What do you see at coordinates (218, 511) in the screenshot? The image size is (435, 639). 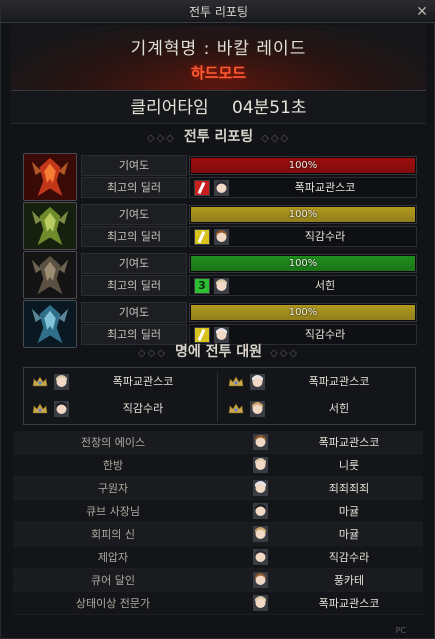 I see `title-award-row: 큐브 사장님 마귤` at bounding box center [218, 511].